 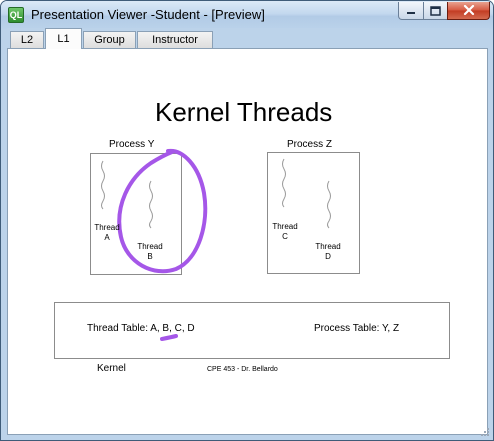 What do you see at coordinates (141, 328) in the screenshot?
I see `thread-table-text: Thread Table: A, B, C, D` at bounding box center [141, 328].